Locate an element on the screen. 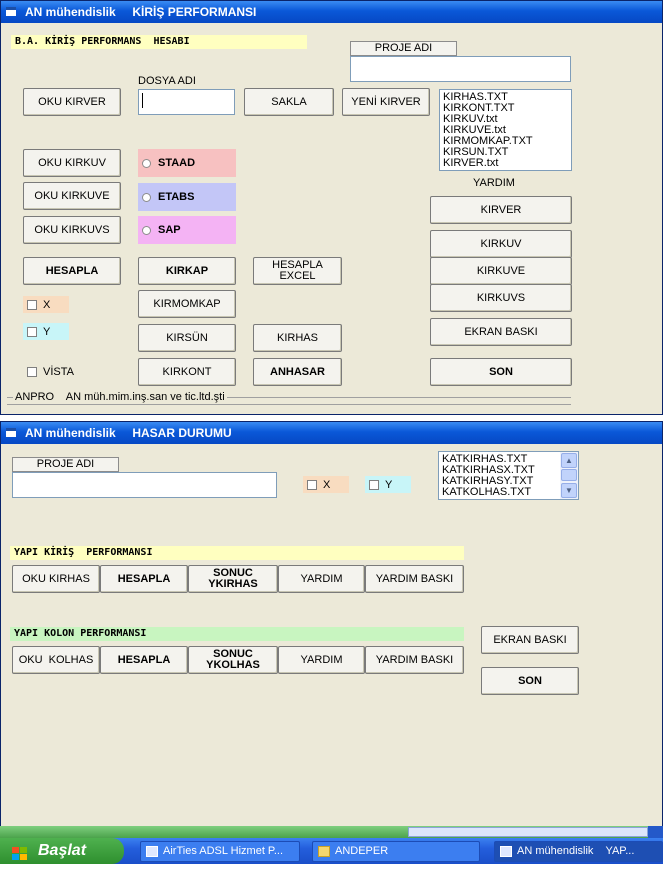 The image size is (663, 870). button-line: YKIRHAS is located at coordinates (233, 584).